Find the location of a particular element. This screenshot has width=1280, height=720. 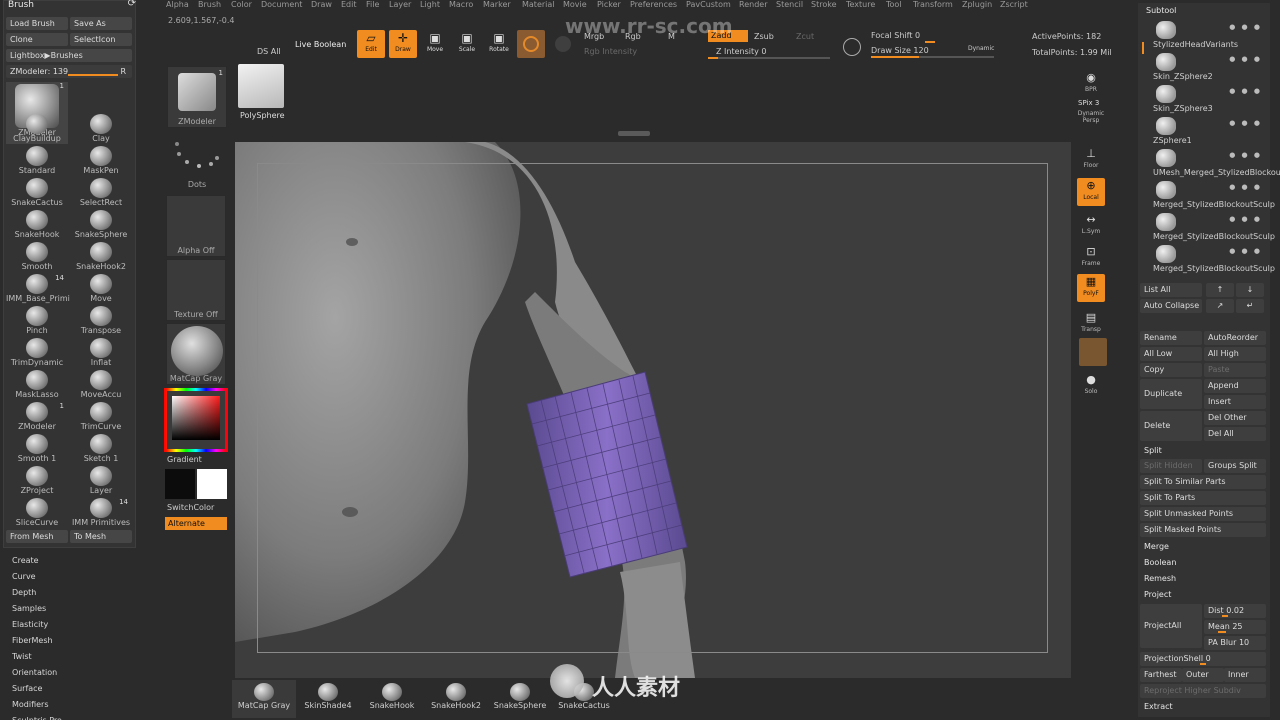

brush-clay: Clay is located at coordinates (101, 130).